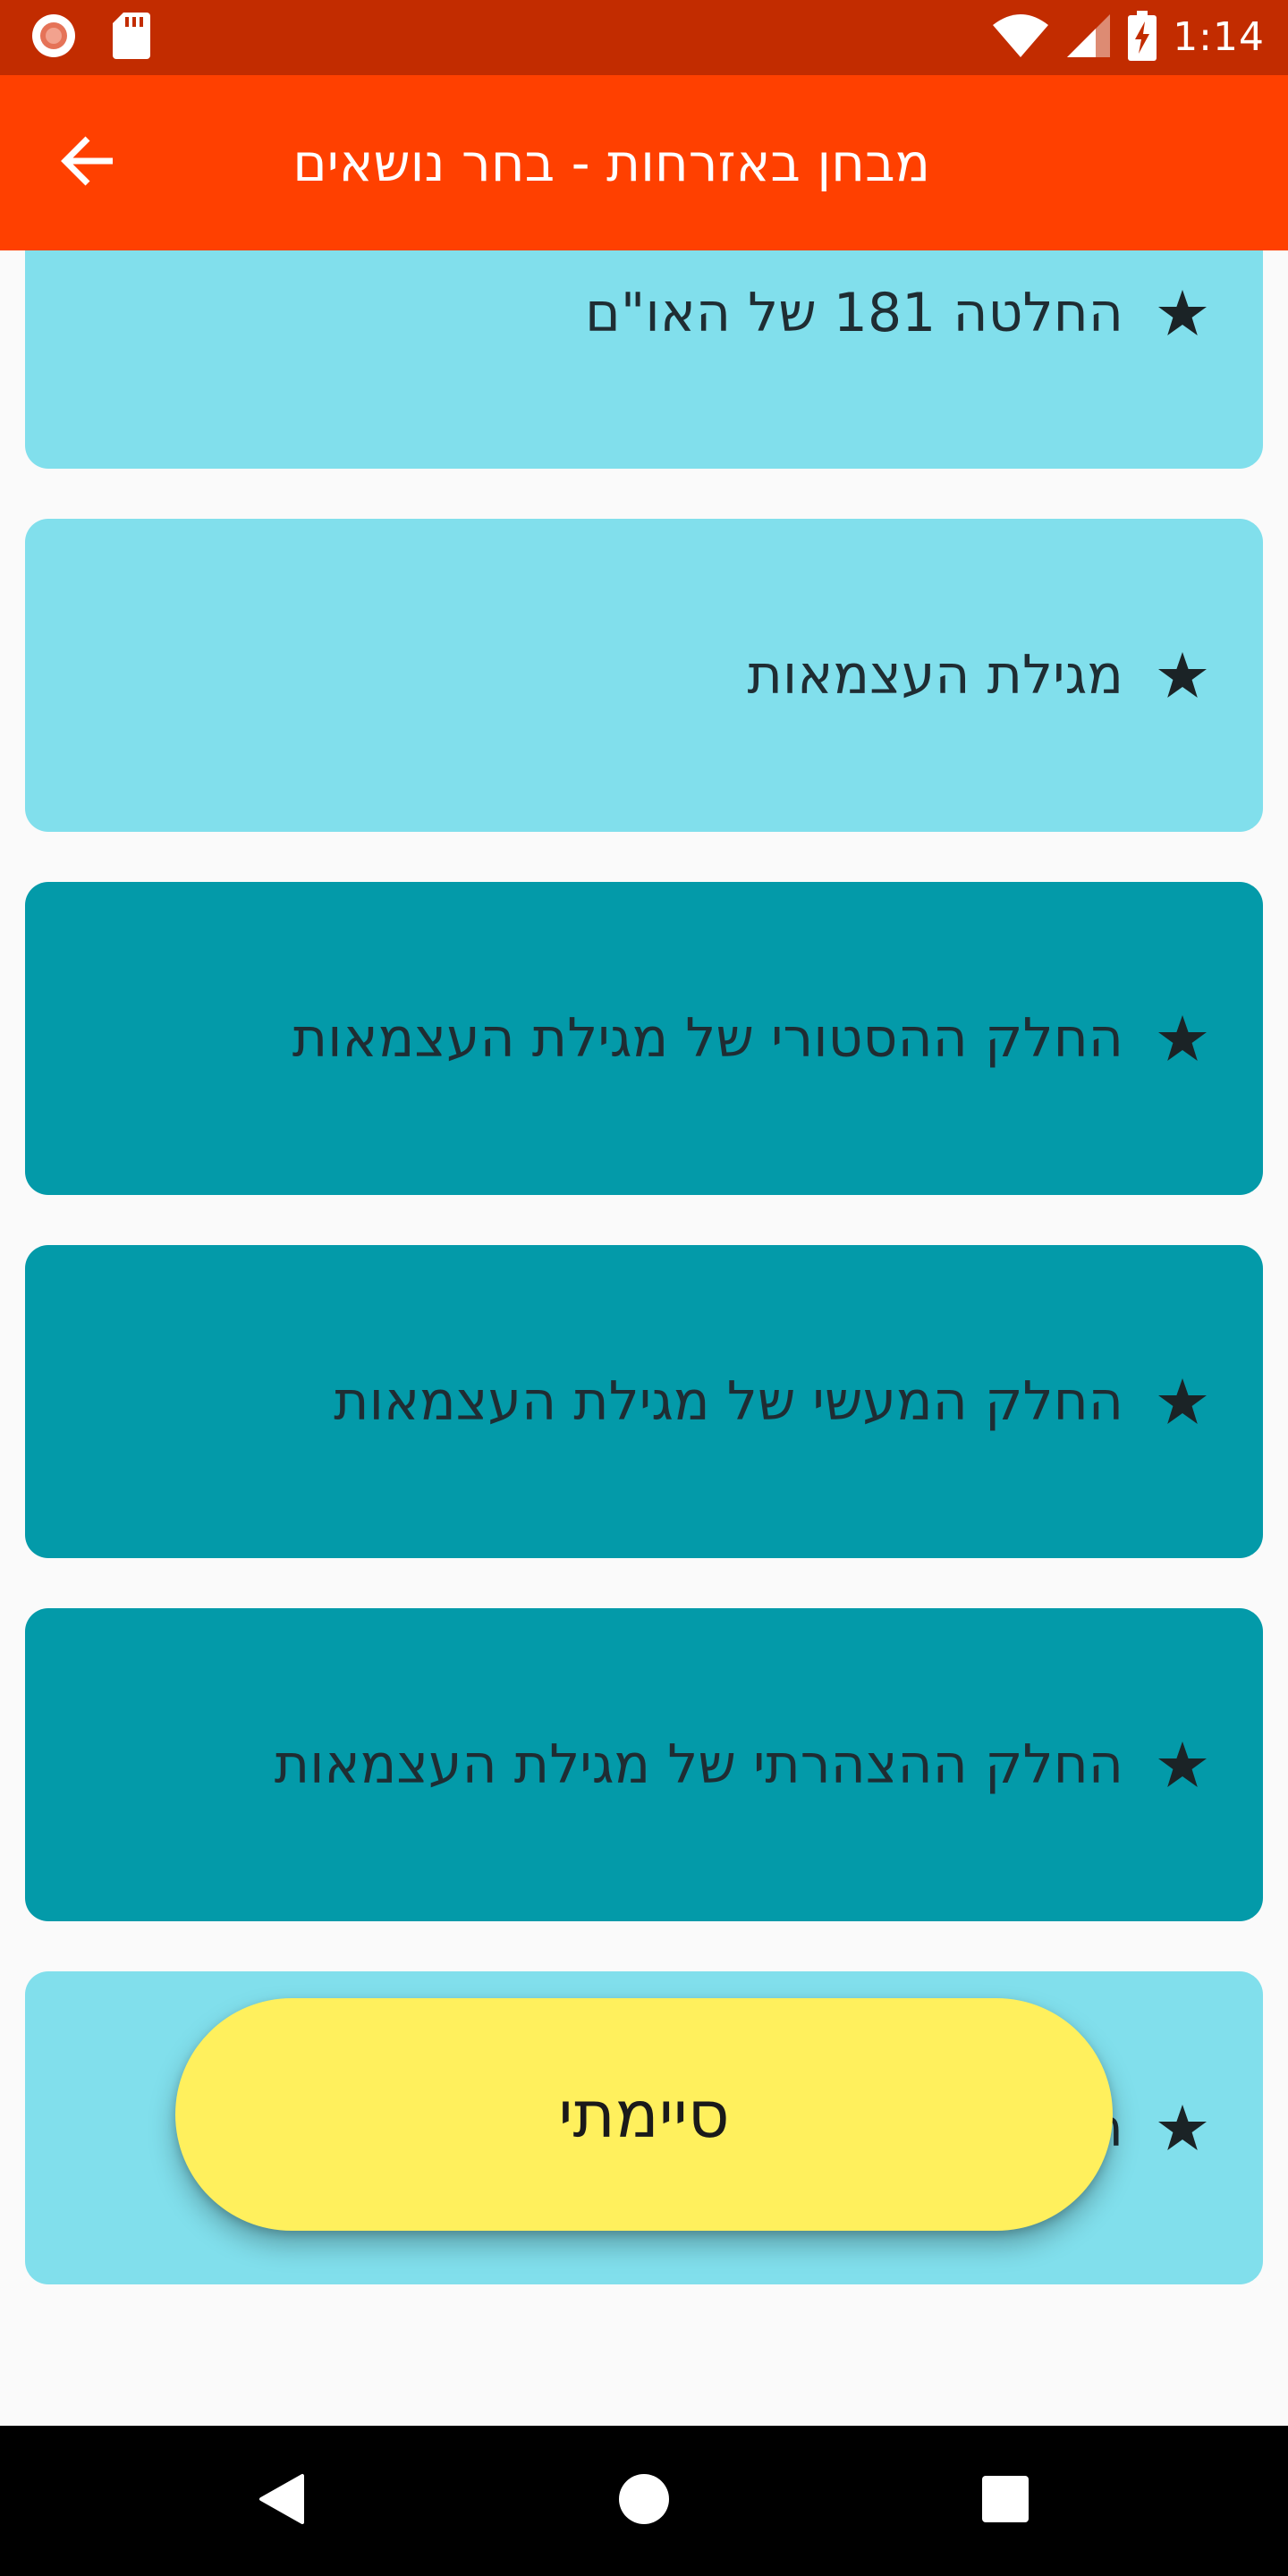 The image size is (1288, 2576). What do you see at coordinates (707, 1038) in the screenshot?
I see `topic-label: החלק ההסטורי של מגילת העצמאות` at bounding box center [707, 1038].